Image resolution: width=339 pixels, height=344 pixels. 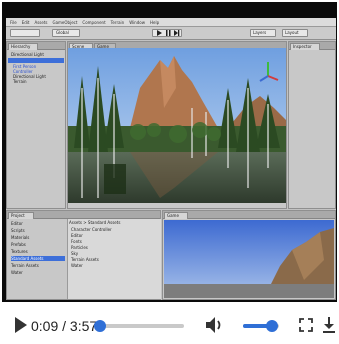 What do you see at coordinates (329, 325) in the screenshot?
I see `download-icon` at bounding box center [329, 325].